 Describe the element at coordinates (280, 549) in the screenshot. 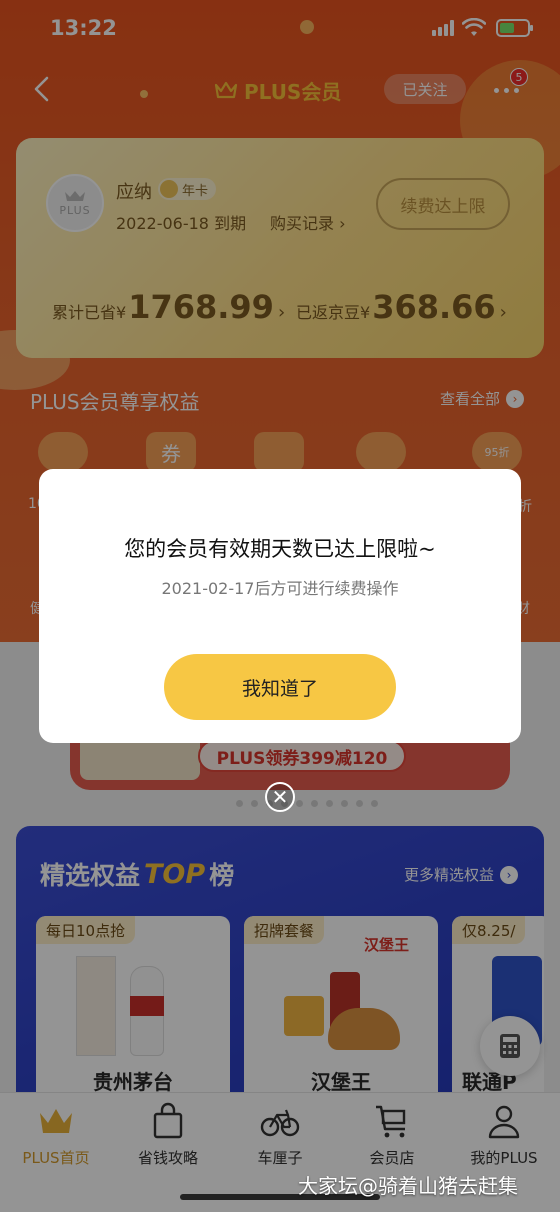

I see `dialog-title: 您的会员有效期天数已达上限啦~` at that location.